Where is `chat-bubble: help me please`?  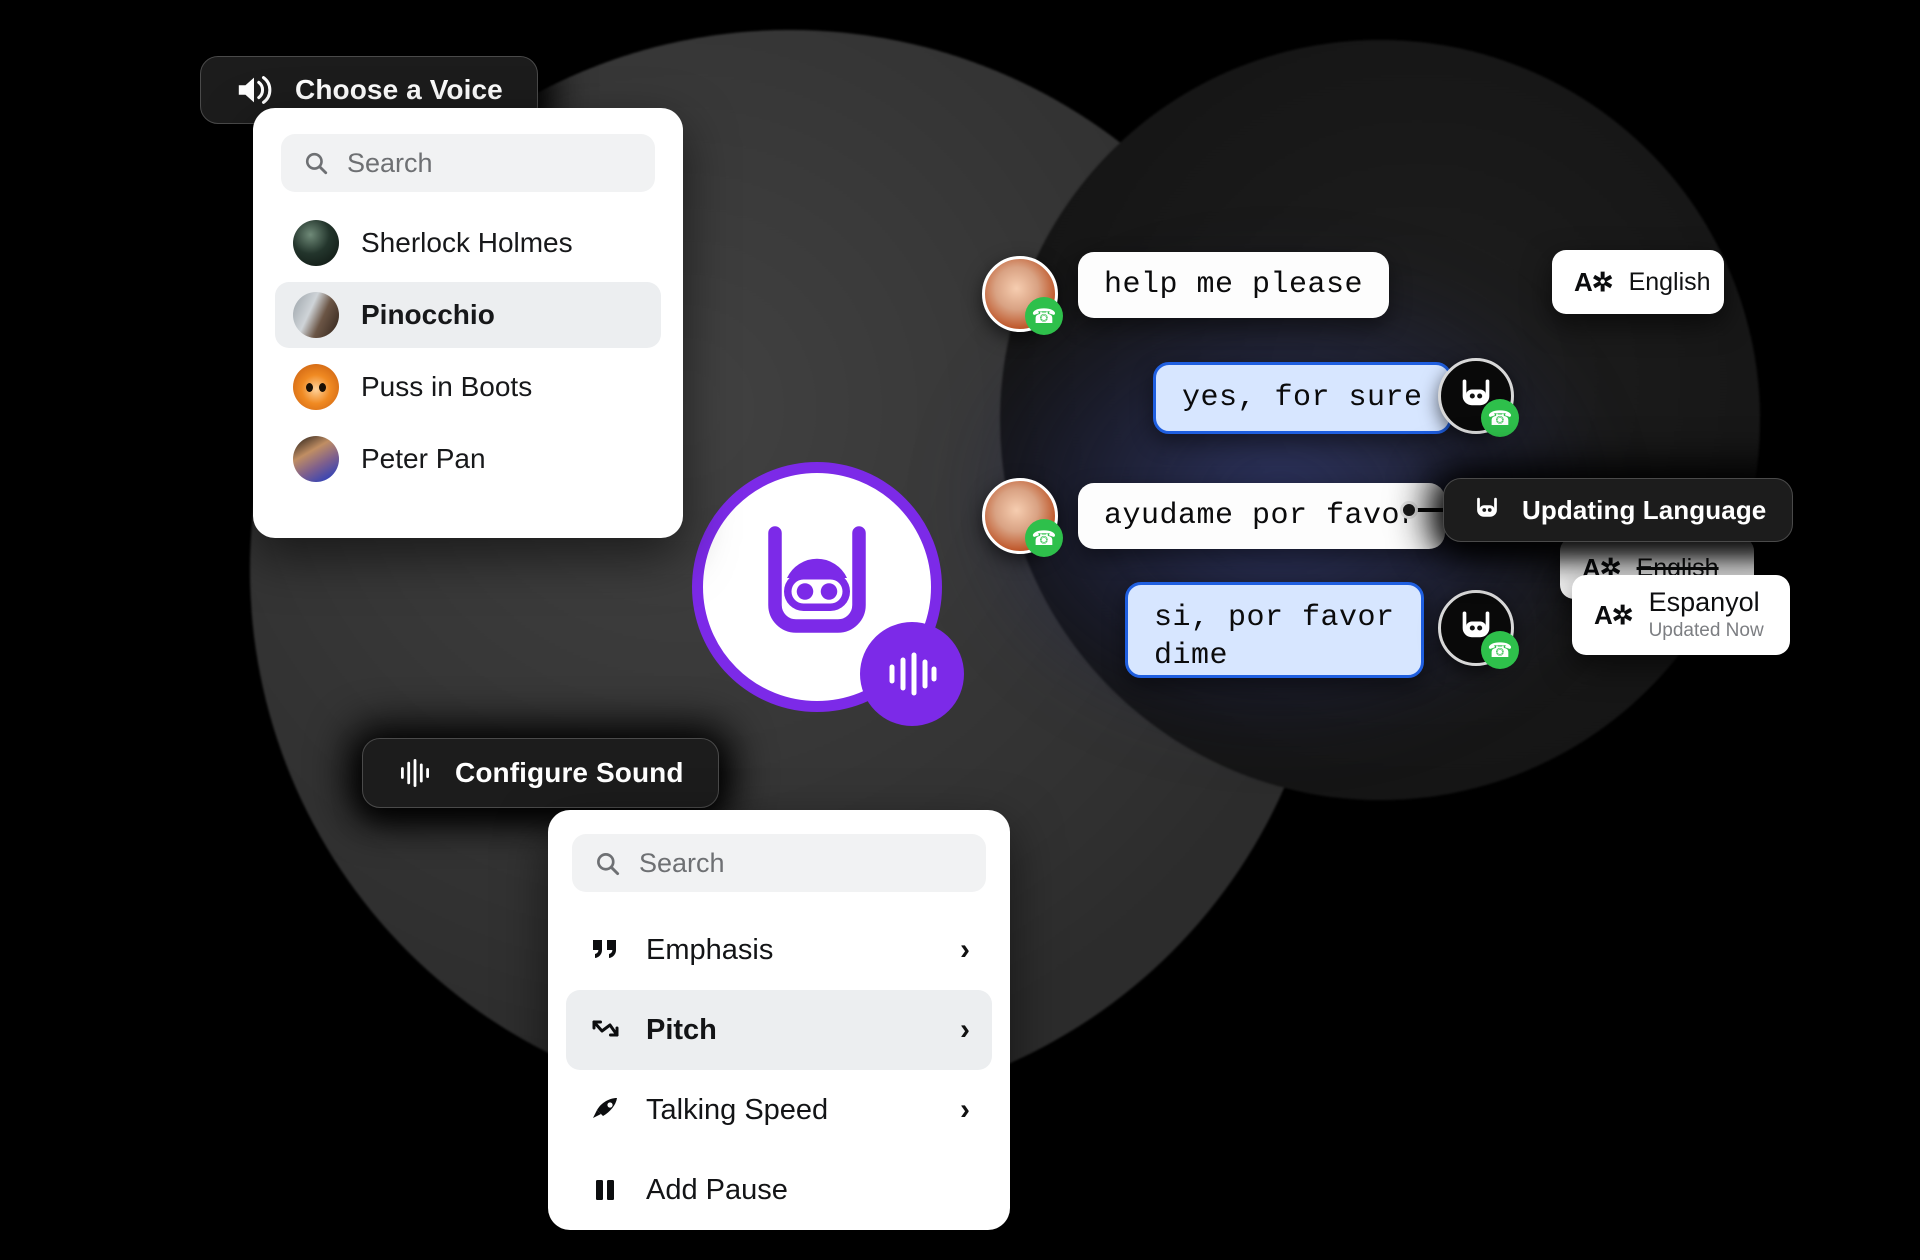
chat-bubble: help me please is located at coordinates (1234, 285).